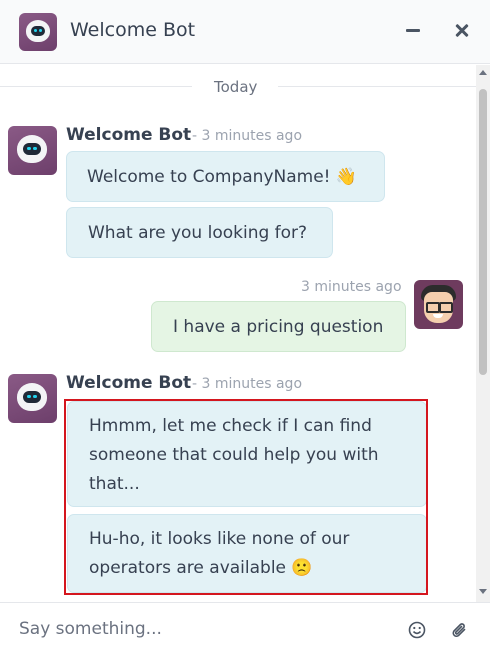 The width and height of the screenshot is (490, 655). What do you see at coordinates (278, 326) in the screenshot?
I see `message-bubble: I have a pricing question` at bounding box center [278, 326].